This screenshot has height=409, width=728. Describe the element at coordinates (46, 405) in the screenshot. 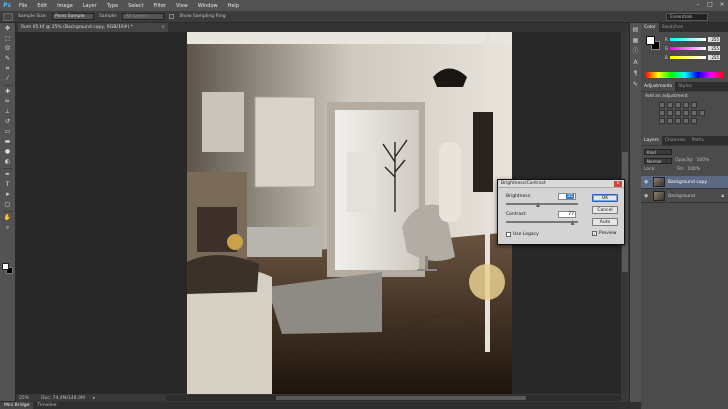

I see `tab-timeline: Timeline` at that location.